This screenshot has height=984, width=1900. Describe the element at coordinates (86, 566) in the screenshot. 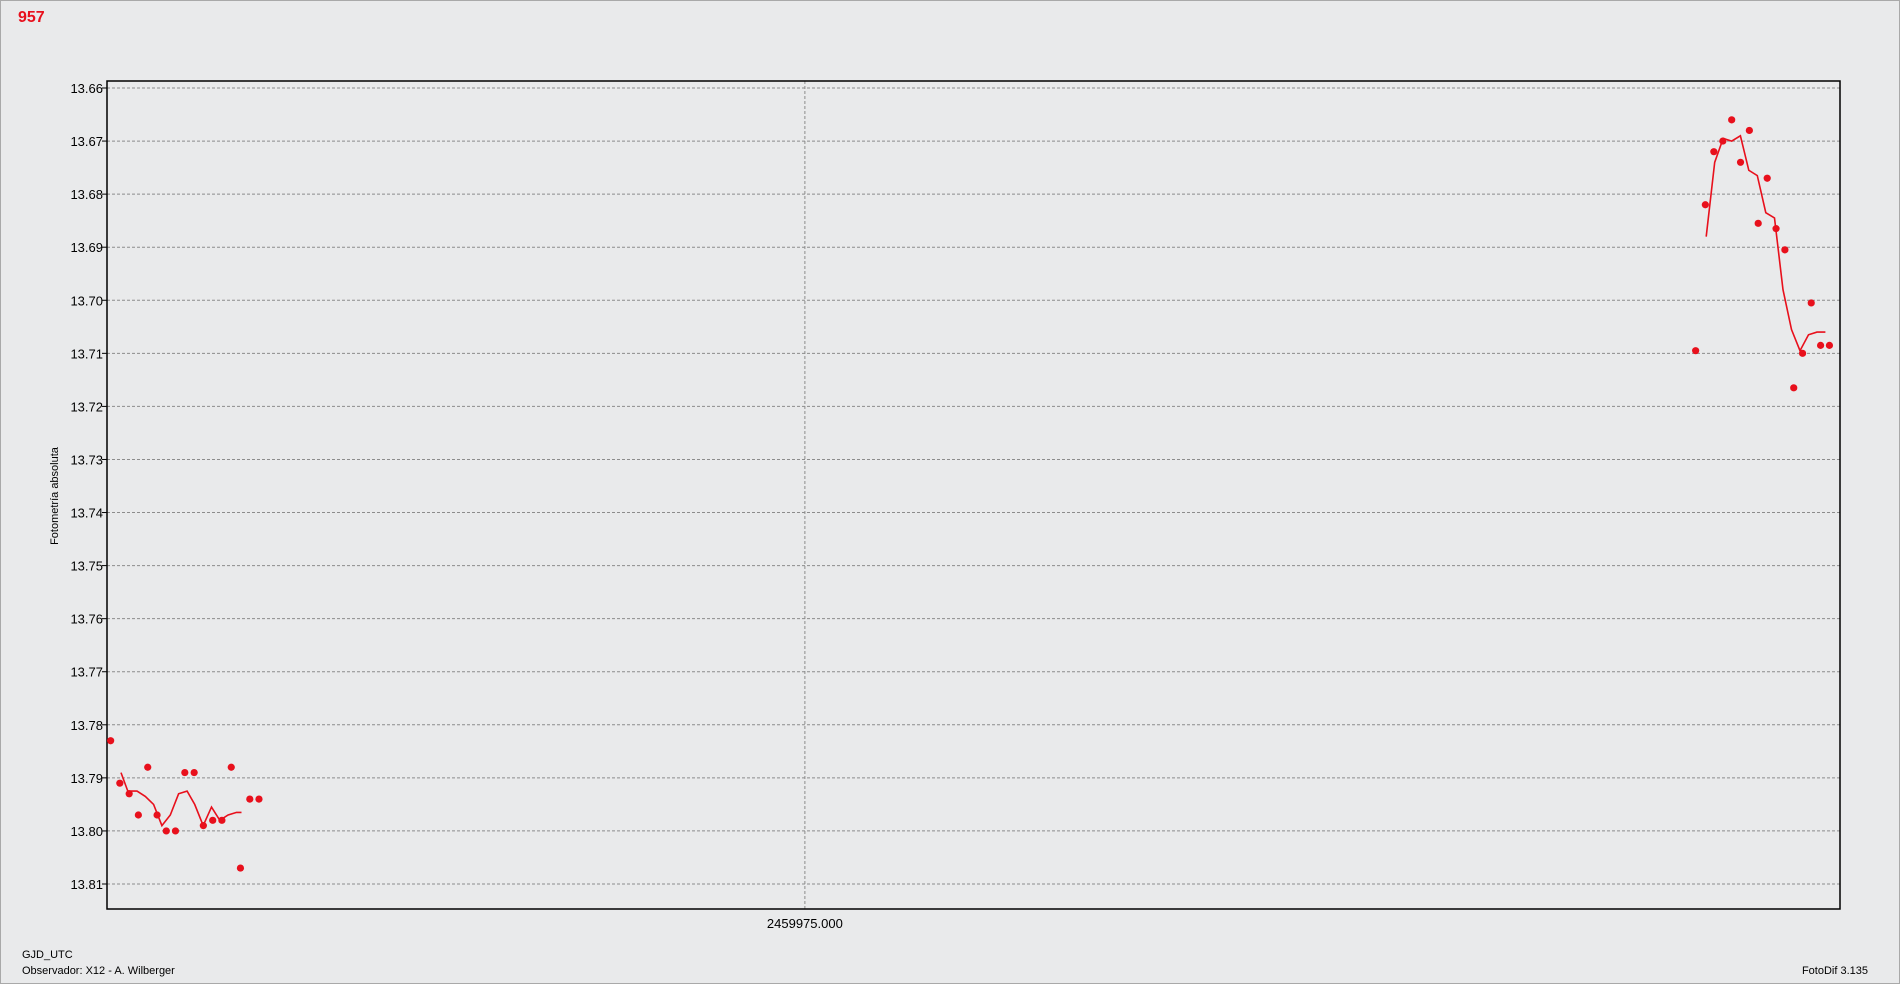

I see `y-tick-label: 13.75` at that location.